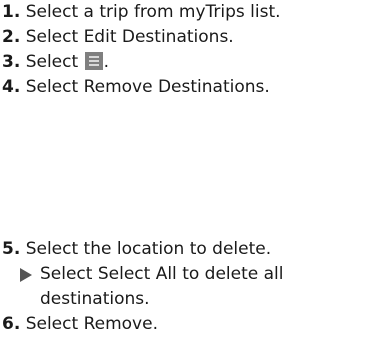  What do you see at coordinates (11, 87) in the screenshot?
I see `step-number: 4.` at bounding box center [11, 87].